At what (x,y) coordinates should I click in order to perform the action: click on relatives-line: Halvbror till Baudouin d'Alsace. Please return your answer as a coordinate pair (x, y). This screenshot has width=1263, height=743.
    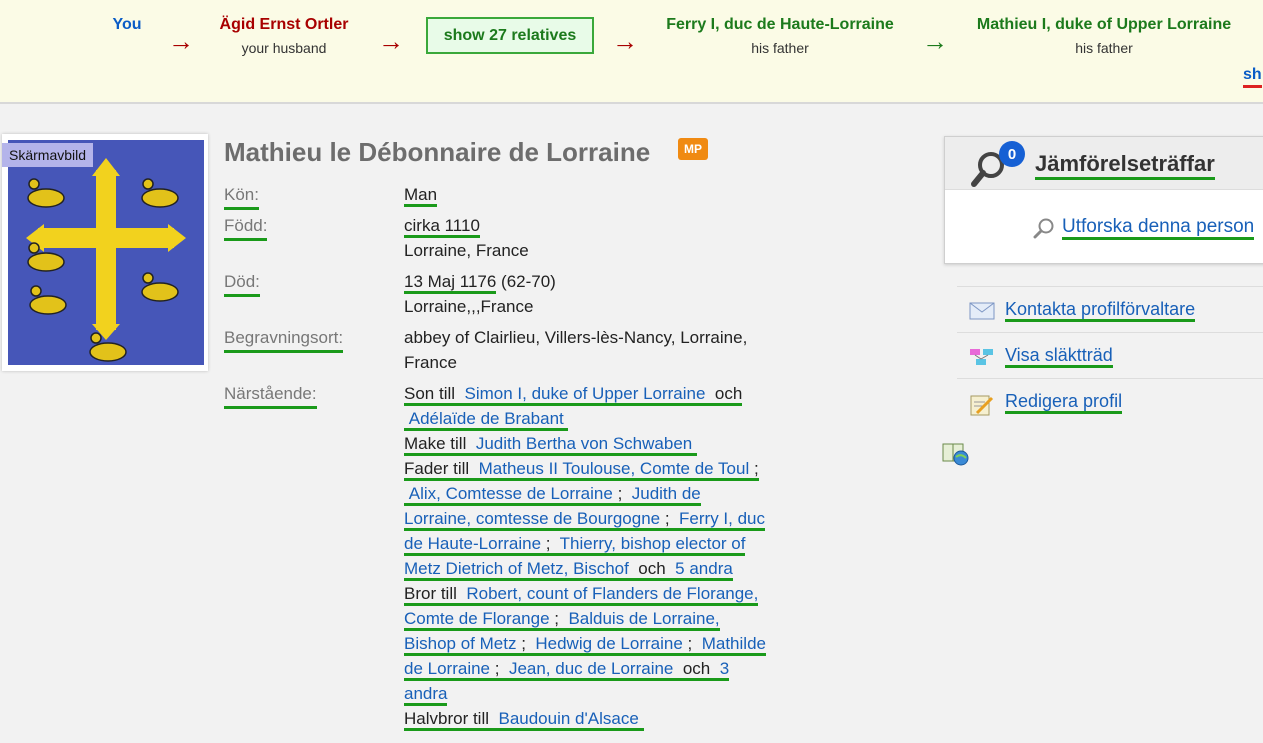
    Looking at the image, I should click on (524, 720).